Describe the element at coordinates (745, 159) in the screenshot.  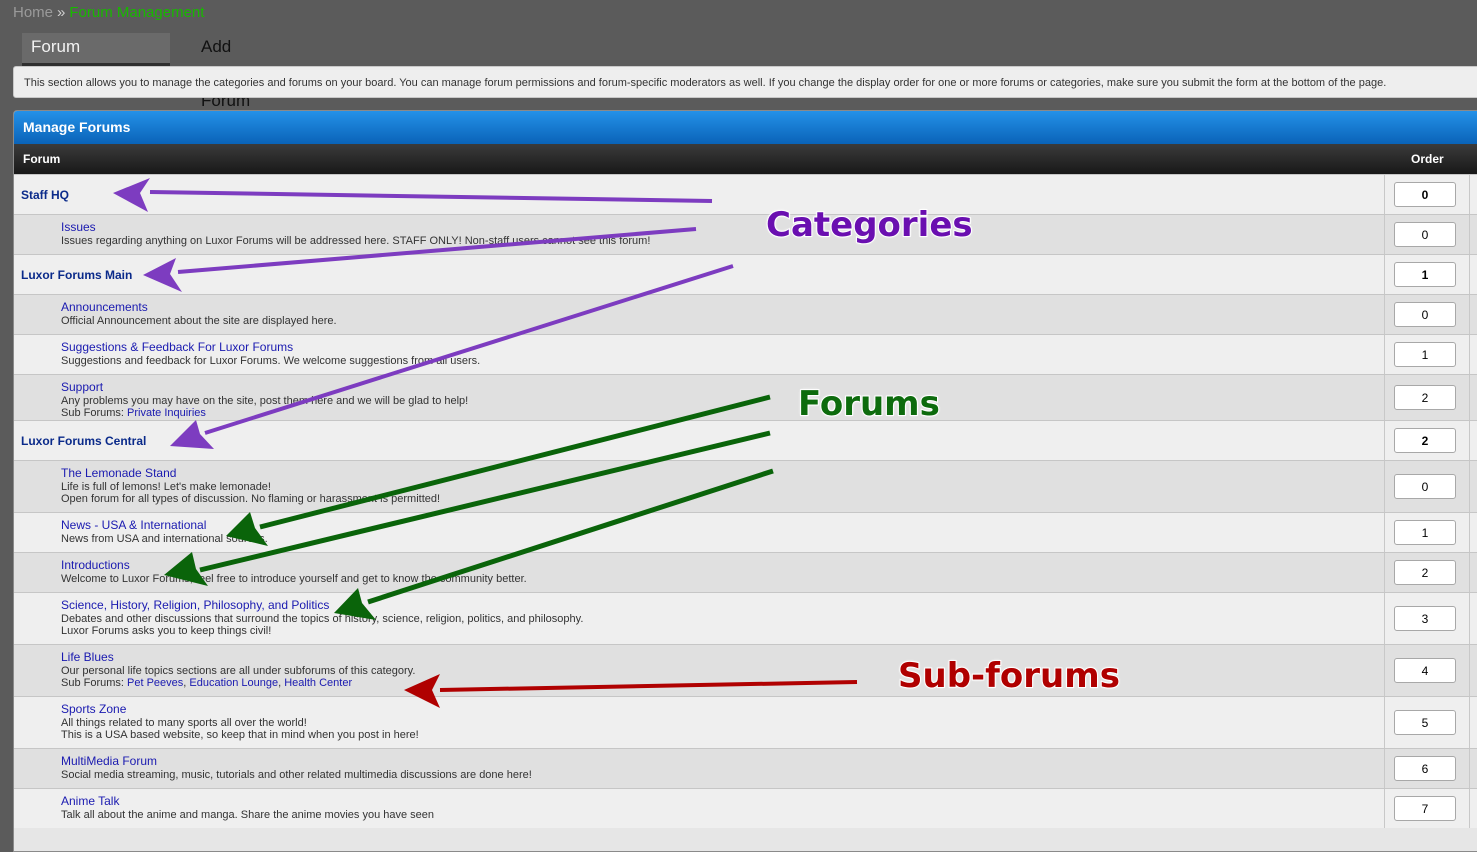
I see `column-header: Forum Order` at that location.